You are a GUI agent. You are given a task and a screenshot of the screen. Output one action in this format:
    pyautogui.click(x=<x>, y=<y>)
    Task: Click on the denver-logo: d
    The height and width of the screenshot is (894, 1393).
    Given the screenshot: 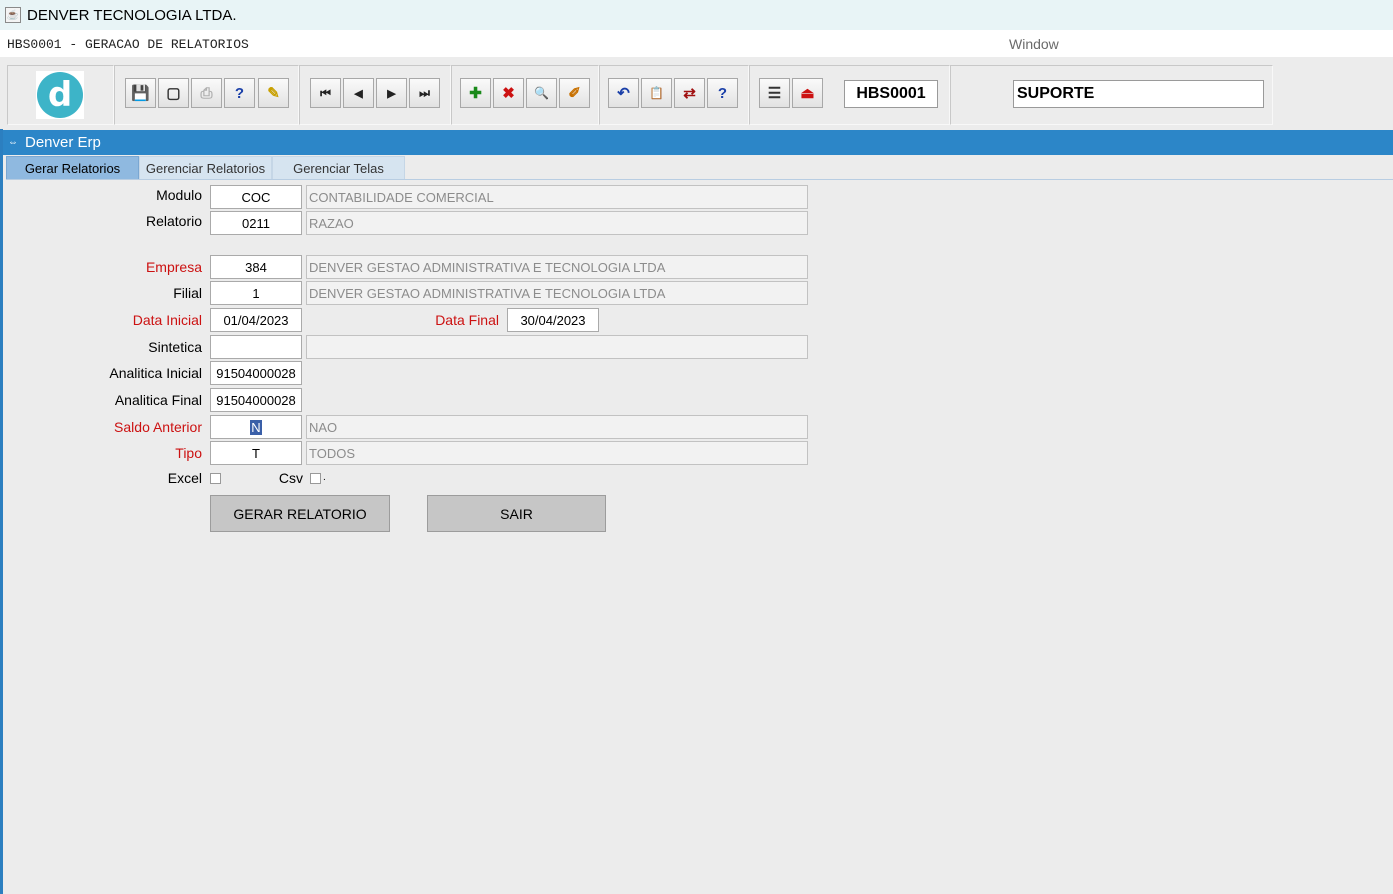 What is the action you would take?
    pyautogui.click(x=60, y=95)
    